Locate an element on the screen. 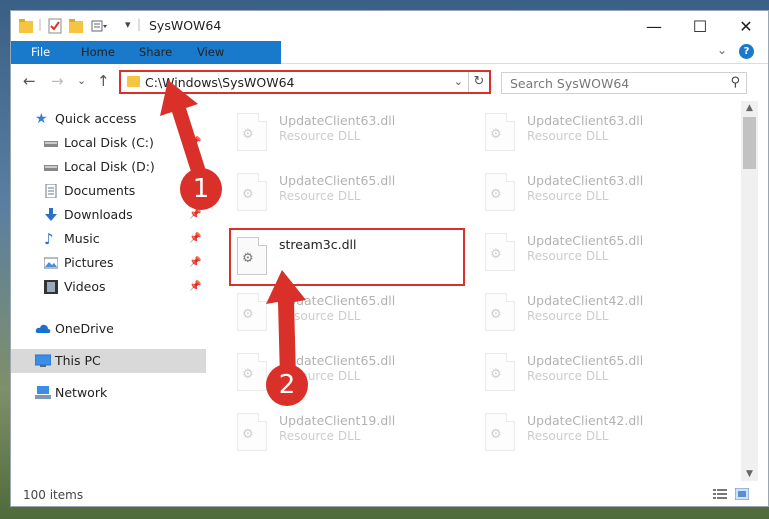 Image resolution: width=769 pixels, height=519 pixels. arrow-2-icon is located at coordinates (286, 324).